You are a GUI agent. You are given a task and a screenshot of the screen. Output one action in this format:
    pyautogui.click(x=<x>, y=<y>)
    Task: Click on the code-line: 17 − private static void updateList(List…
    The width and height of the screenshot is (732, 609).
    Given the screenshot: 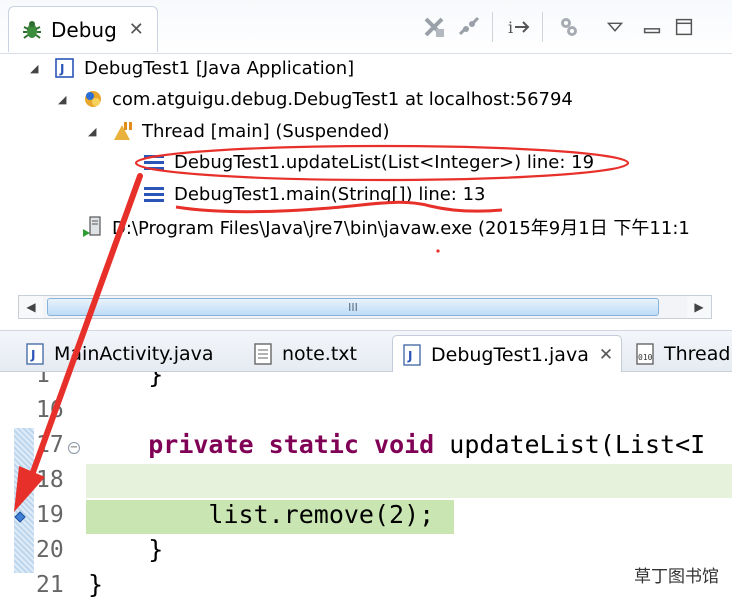 What is the action you would take?
    pyautogui.click(x=366, y=447)
    